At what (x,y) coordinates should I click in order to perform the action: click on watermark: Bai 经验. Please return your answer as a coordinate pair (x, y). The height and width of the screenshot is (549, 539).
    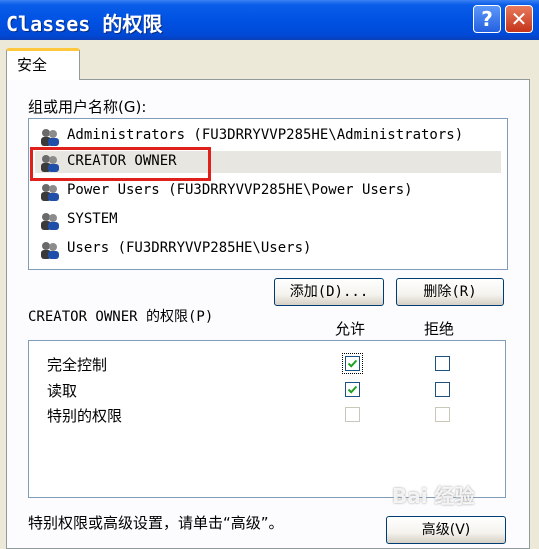
    Looking at the image, I should click on (433, 496).